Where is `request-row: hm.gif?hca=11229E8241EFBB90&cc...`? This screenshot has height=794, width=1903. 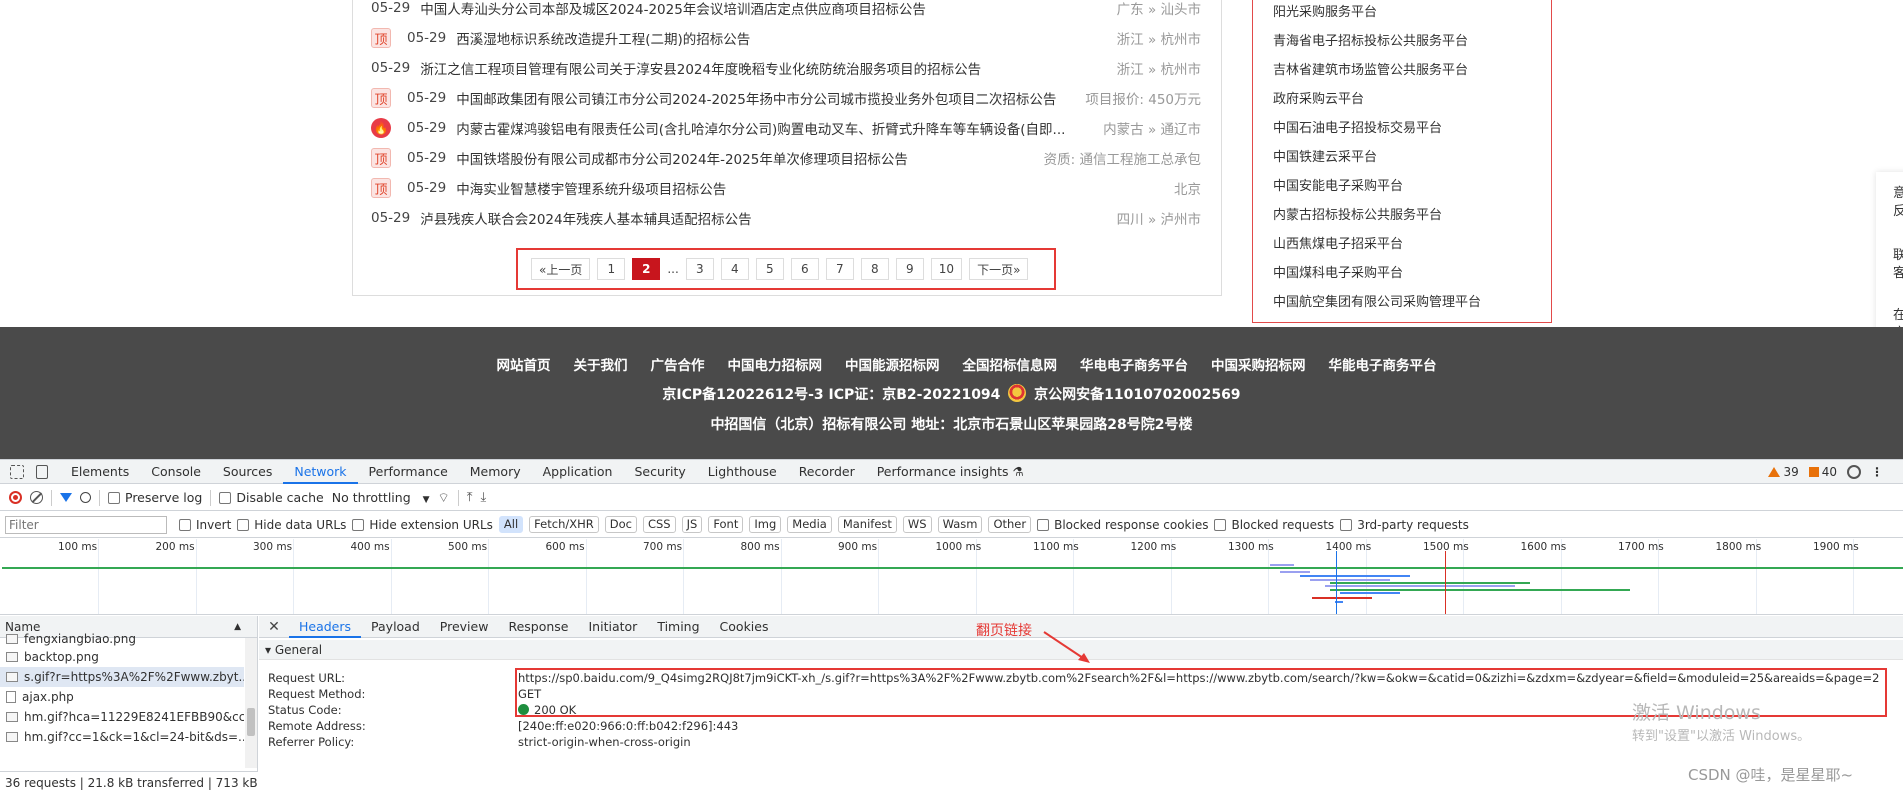
request-row: hm.gif?hca=11229E8241EFBB90&cc... is located at coordinates (122, 717).